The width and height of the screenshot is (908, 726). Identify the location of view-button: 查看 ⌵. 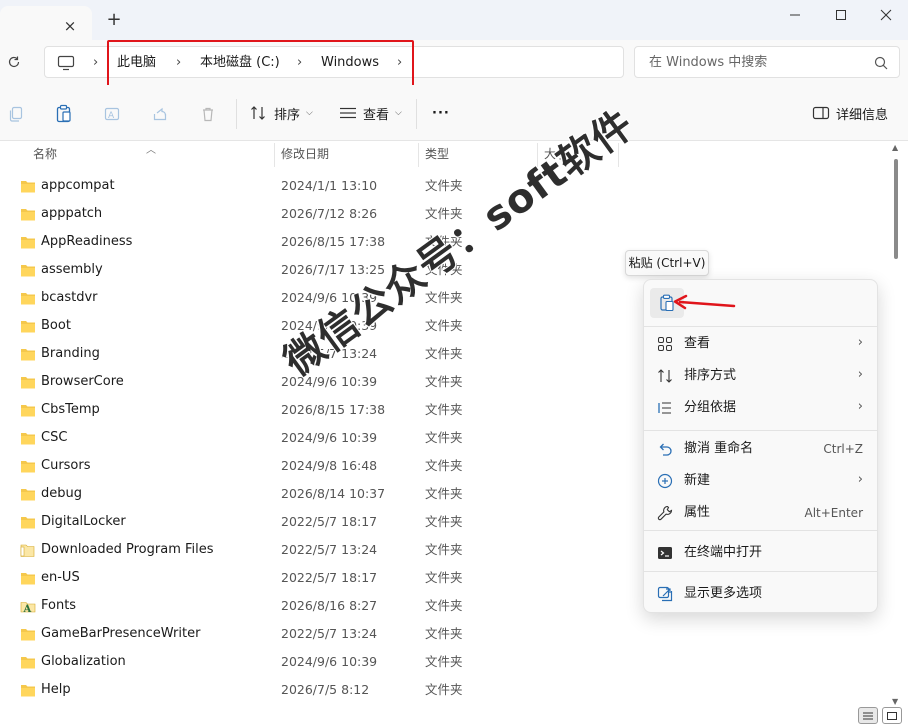
(370, 113).